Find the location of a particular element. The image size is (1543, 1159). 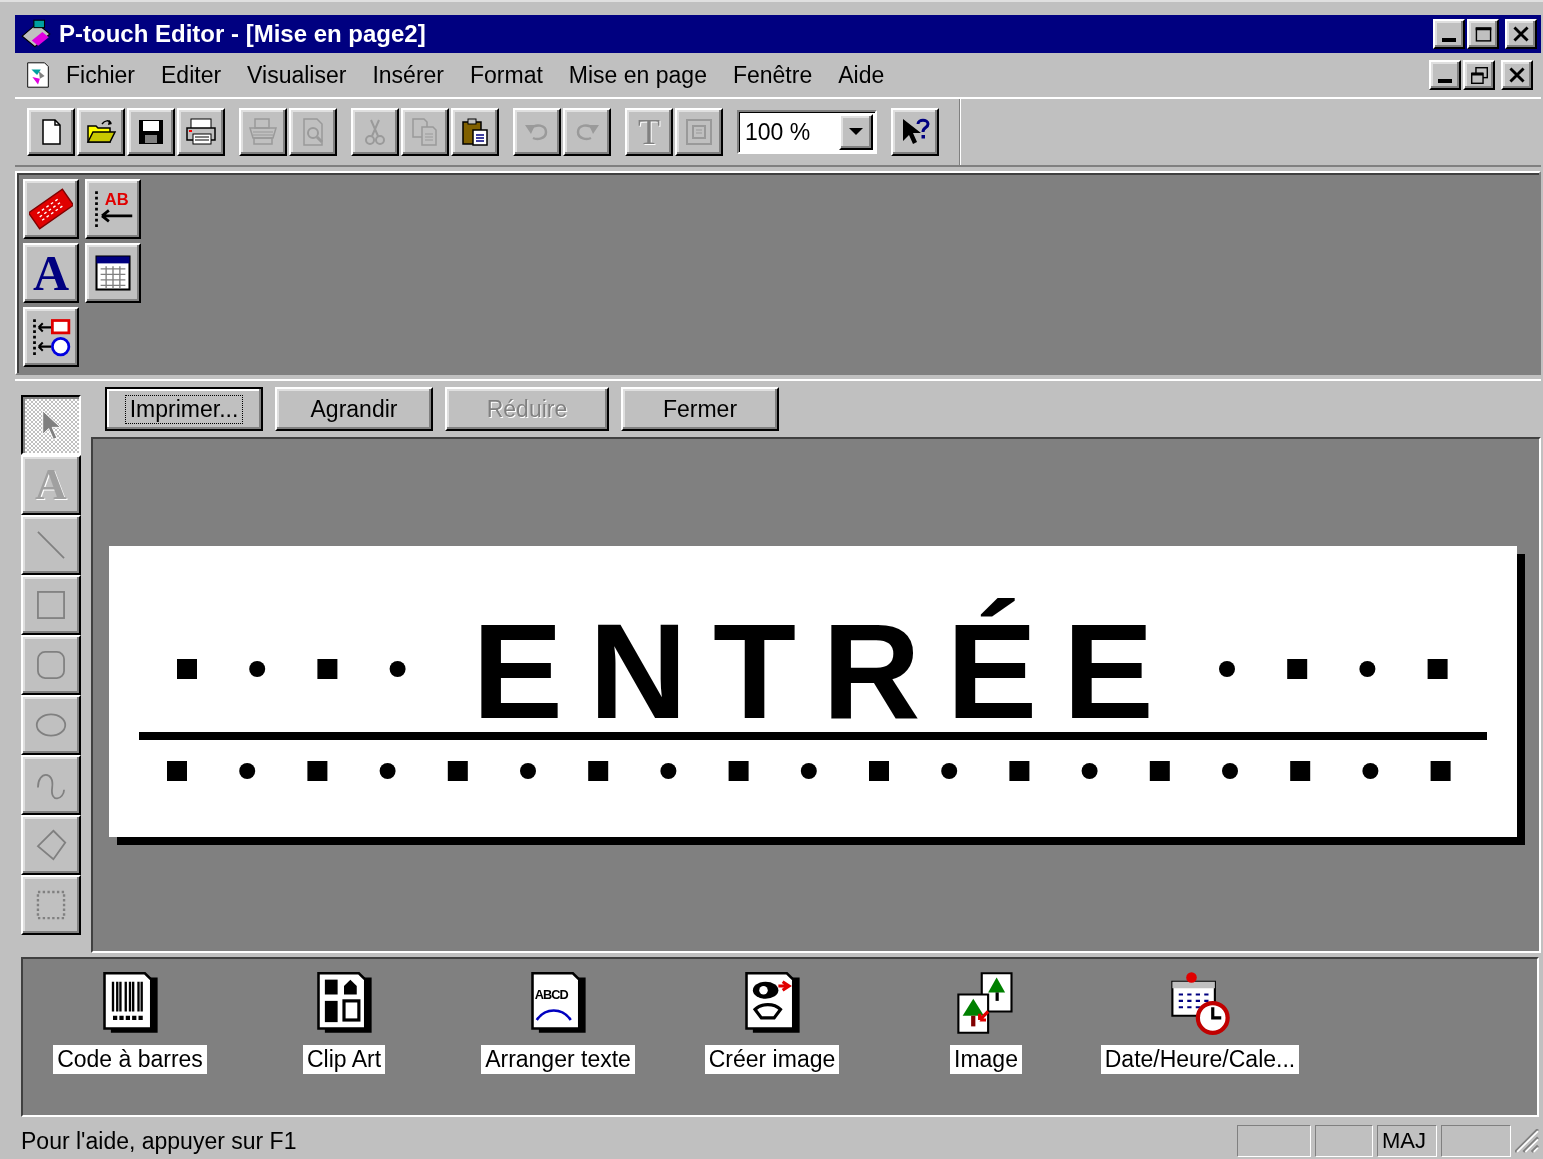

caret-icon is located at coordinates (856, 132).